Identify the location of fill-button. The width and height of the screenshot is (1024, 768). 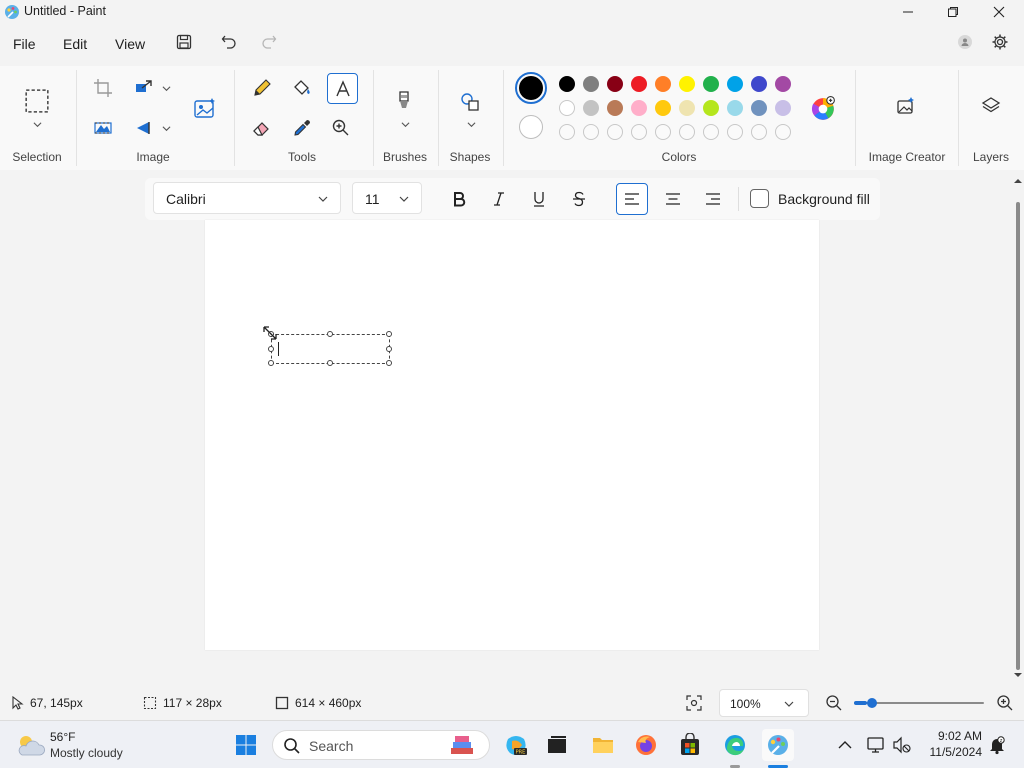
(302, 88).